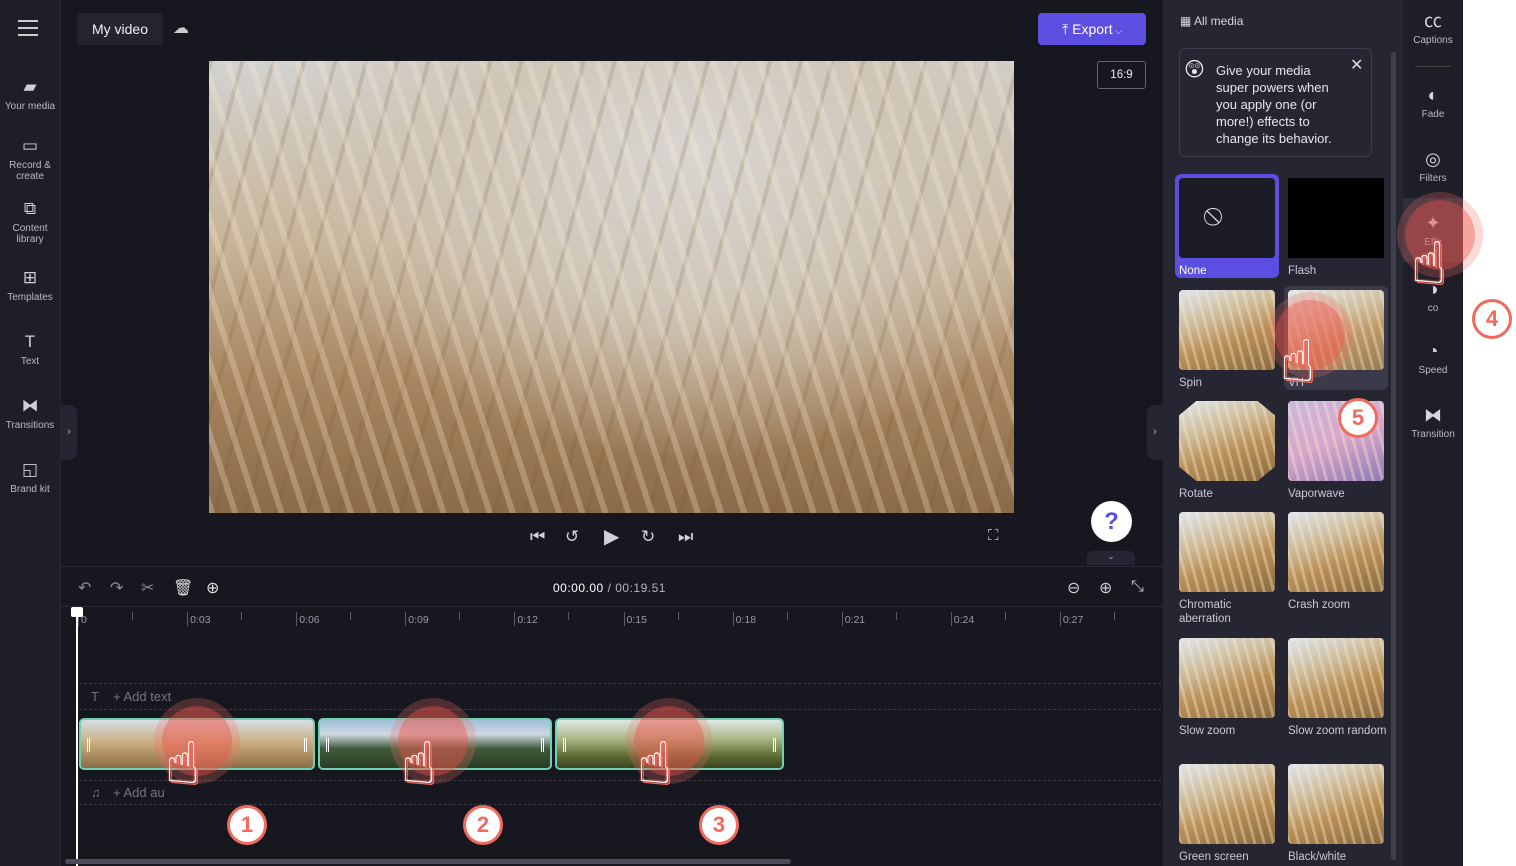  Describe the element at coordinates (30, 341) in the screenshot. I see `text-icon: T` at that location.